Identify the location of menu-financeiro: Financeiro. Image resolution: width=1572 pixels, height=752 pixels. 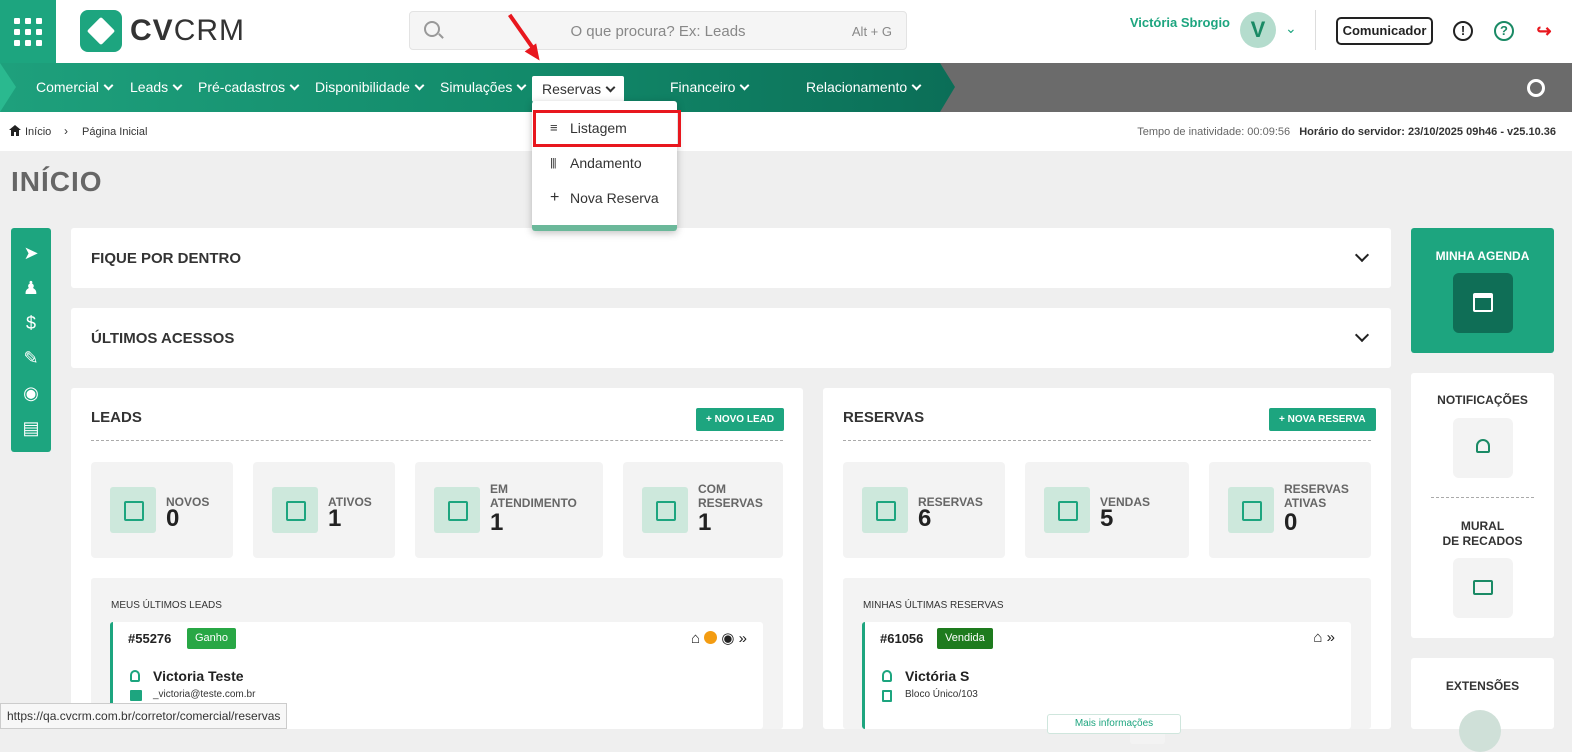
(710, 87).